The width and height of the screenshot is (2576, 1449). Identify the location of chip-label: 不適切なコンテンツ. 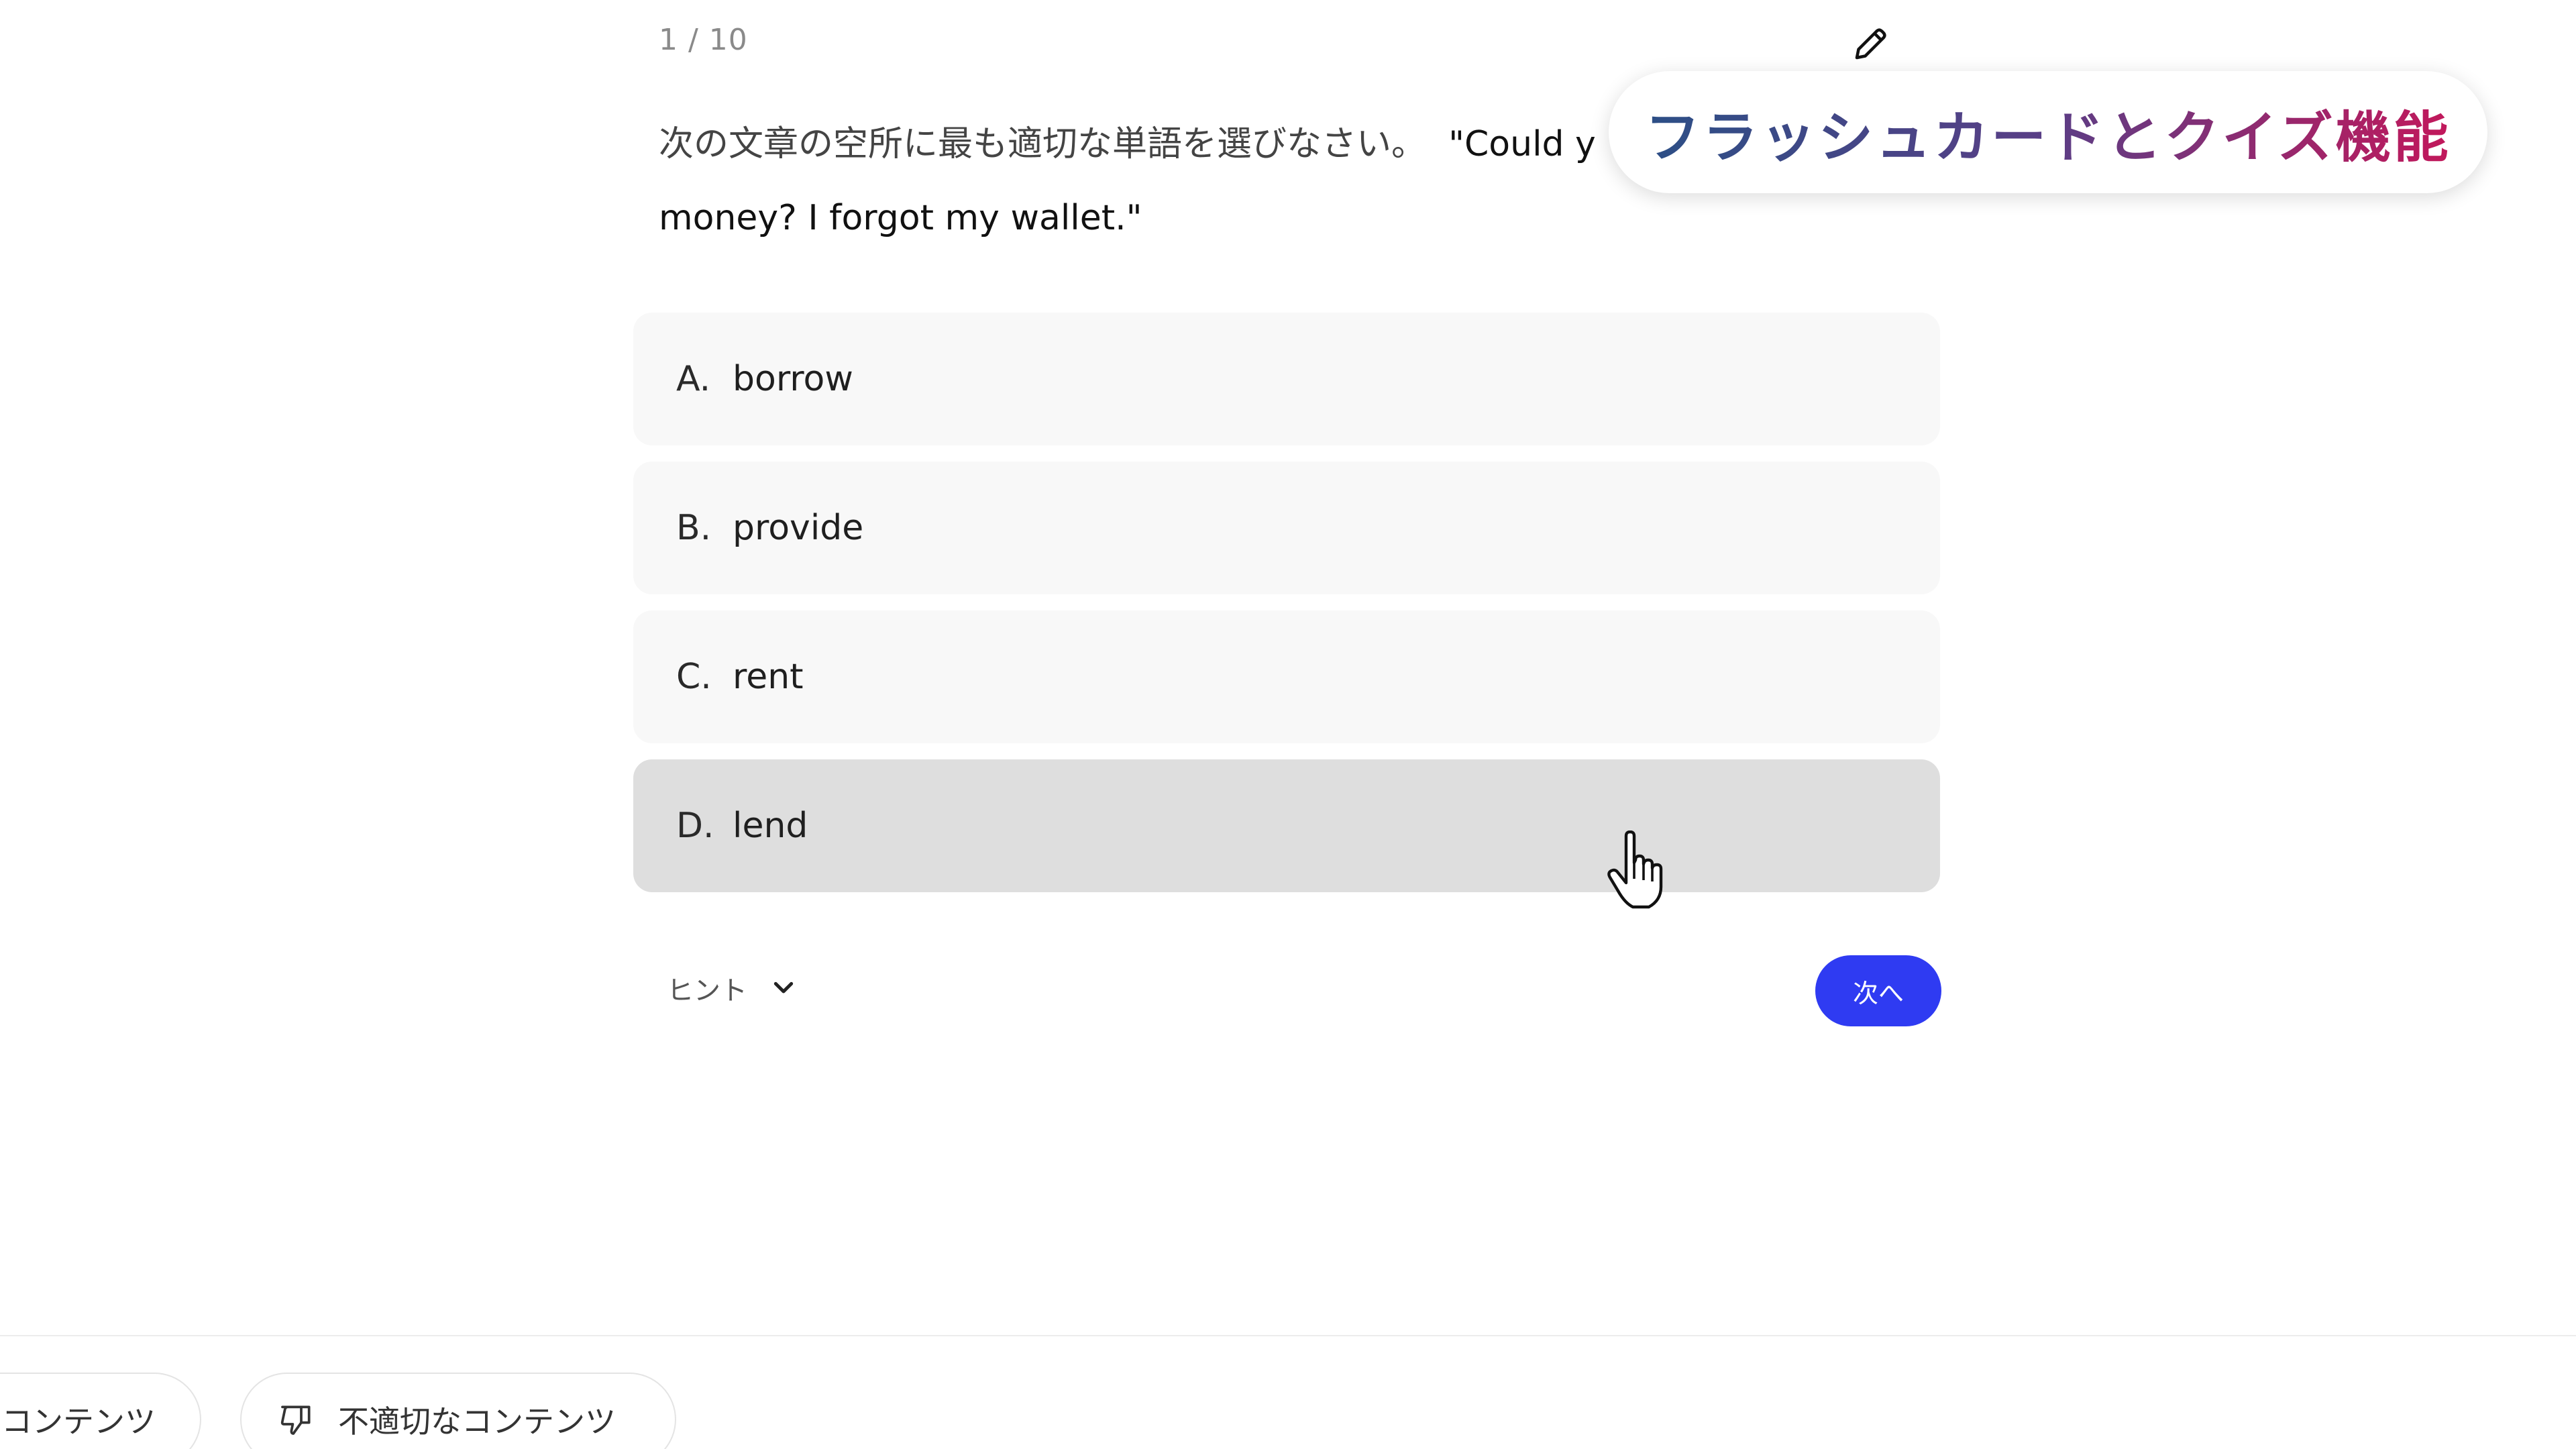
(477, 1421).